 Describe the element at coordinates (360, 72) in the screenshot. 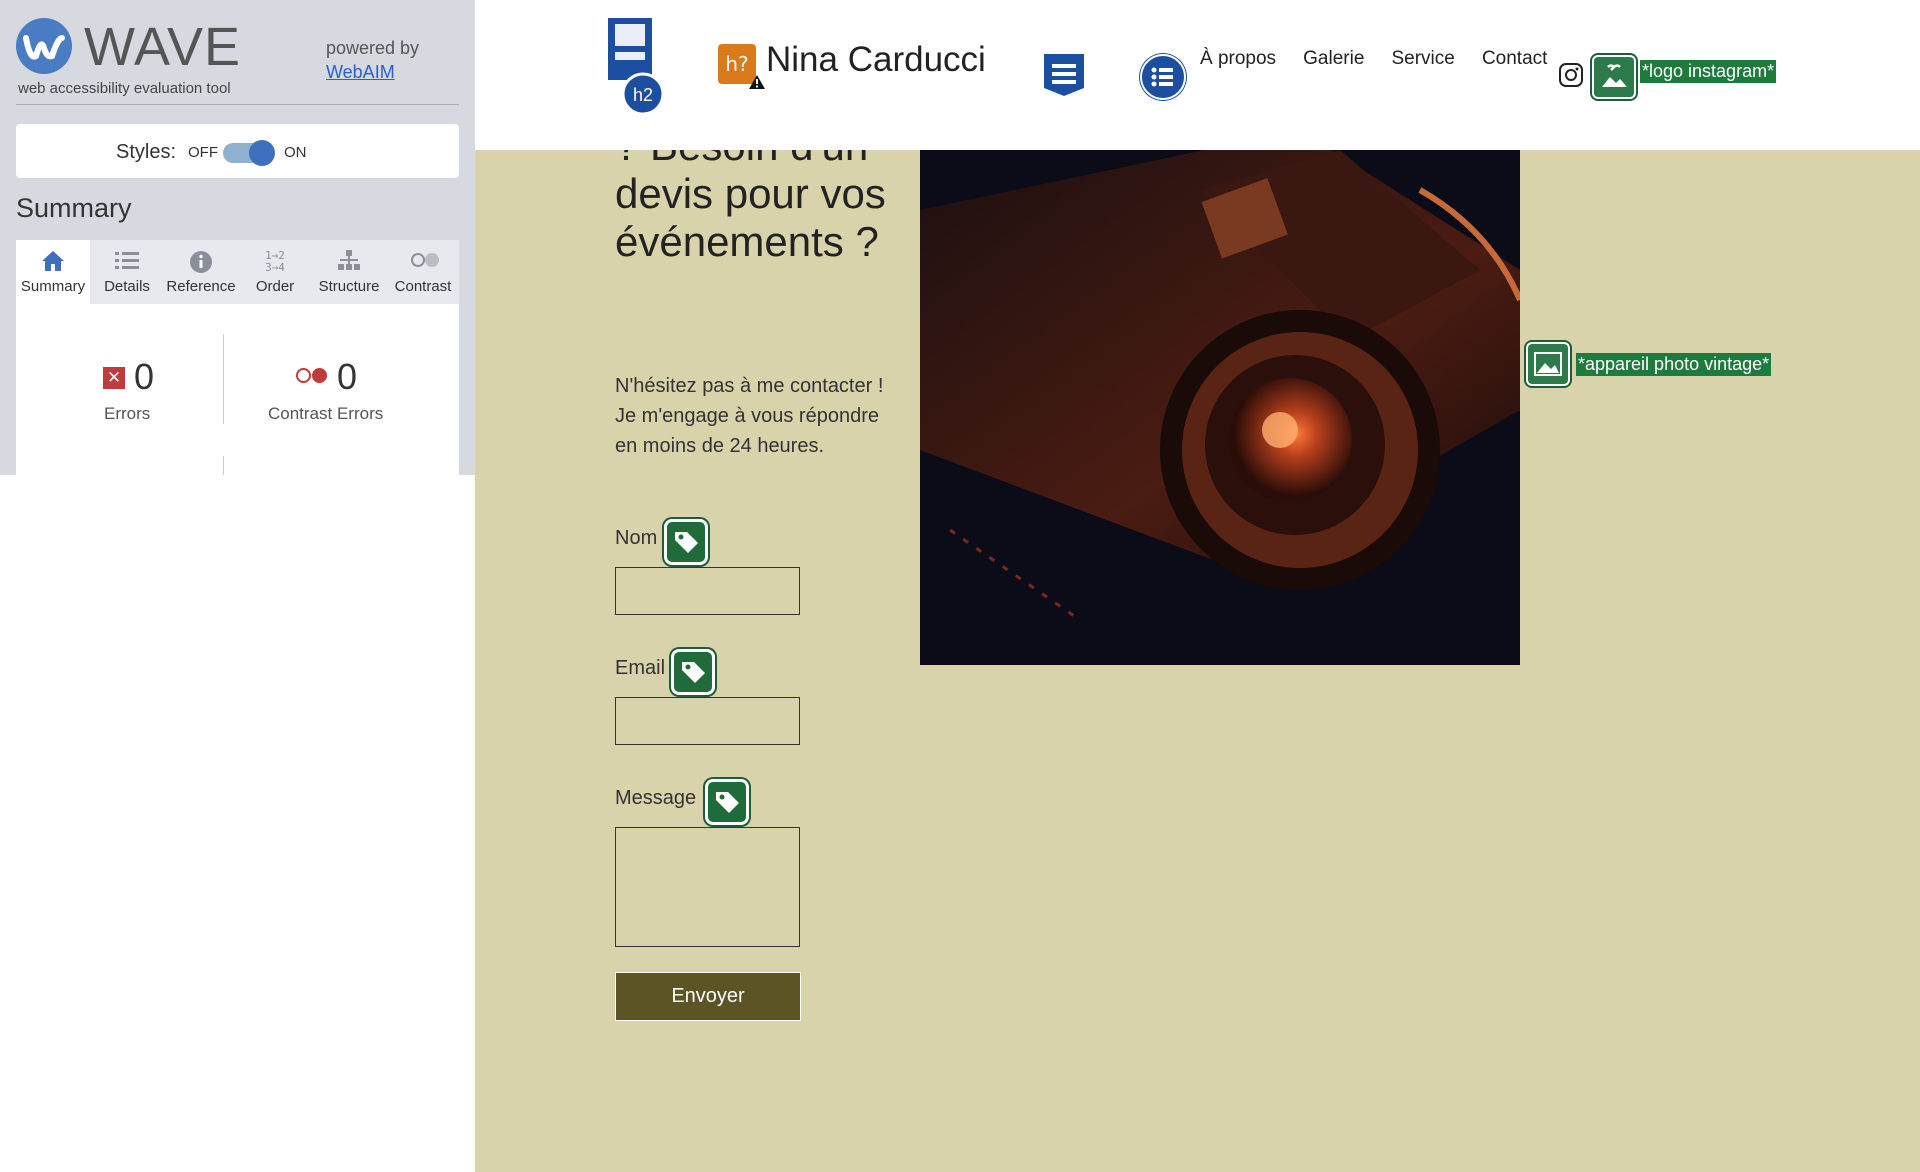

I see `webaim-link: WebAIM` at that location.